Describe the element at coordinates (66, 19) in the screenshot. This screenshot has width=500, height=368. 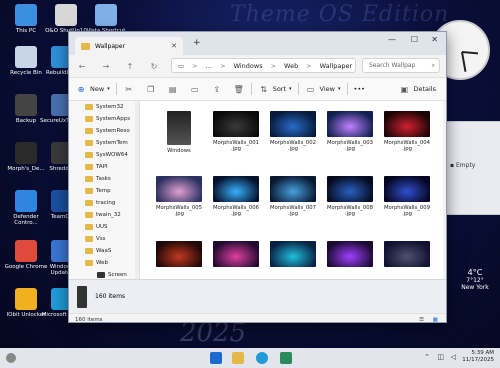
I see `desktop-icon: O&O ShutUp10` at that location.